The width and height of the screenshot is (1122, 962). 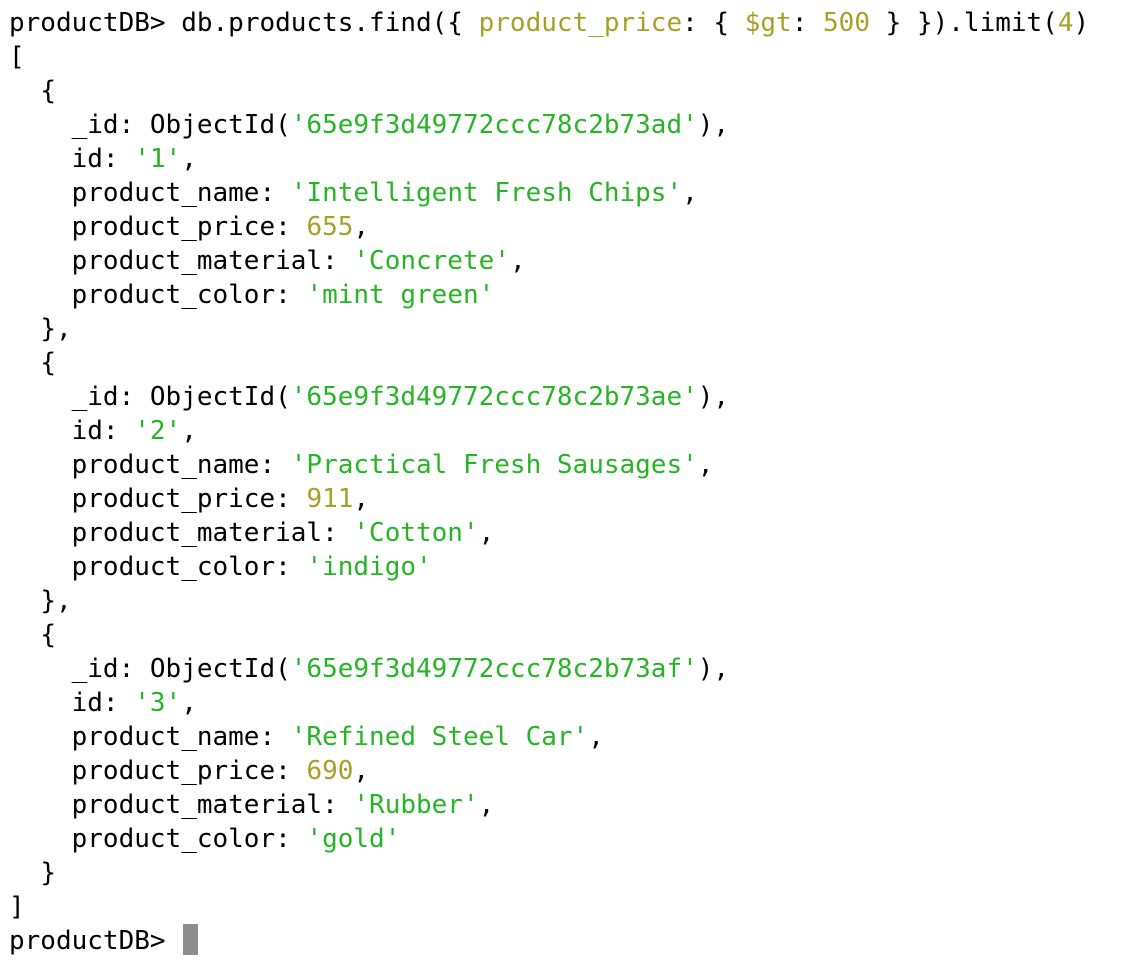 I want to click on doc-1-open: {, so click(x=48, y=91).